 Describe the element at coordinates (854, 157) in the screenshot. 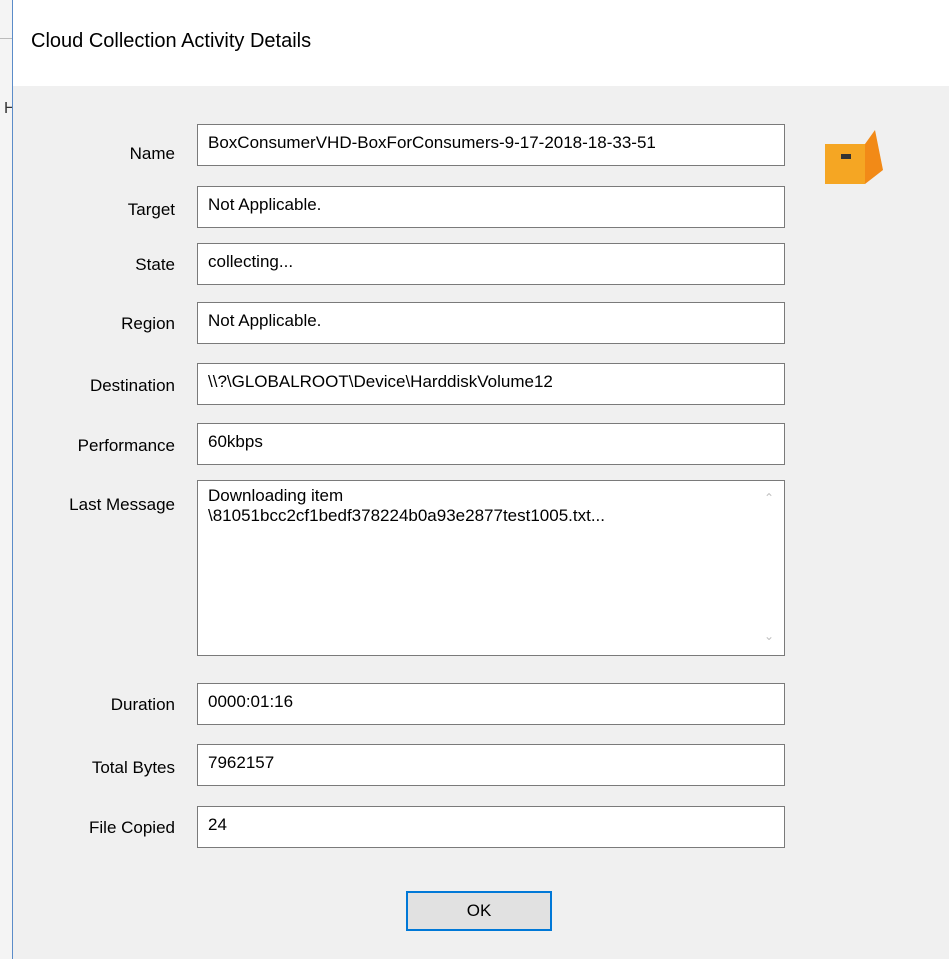

I see `box-logo-icon` at that location.